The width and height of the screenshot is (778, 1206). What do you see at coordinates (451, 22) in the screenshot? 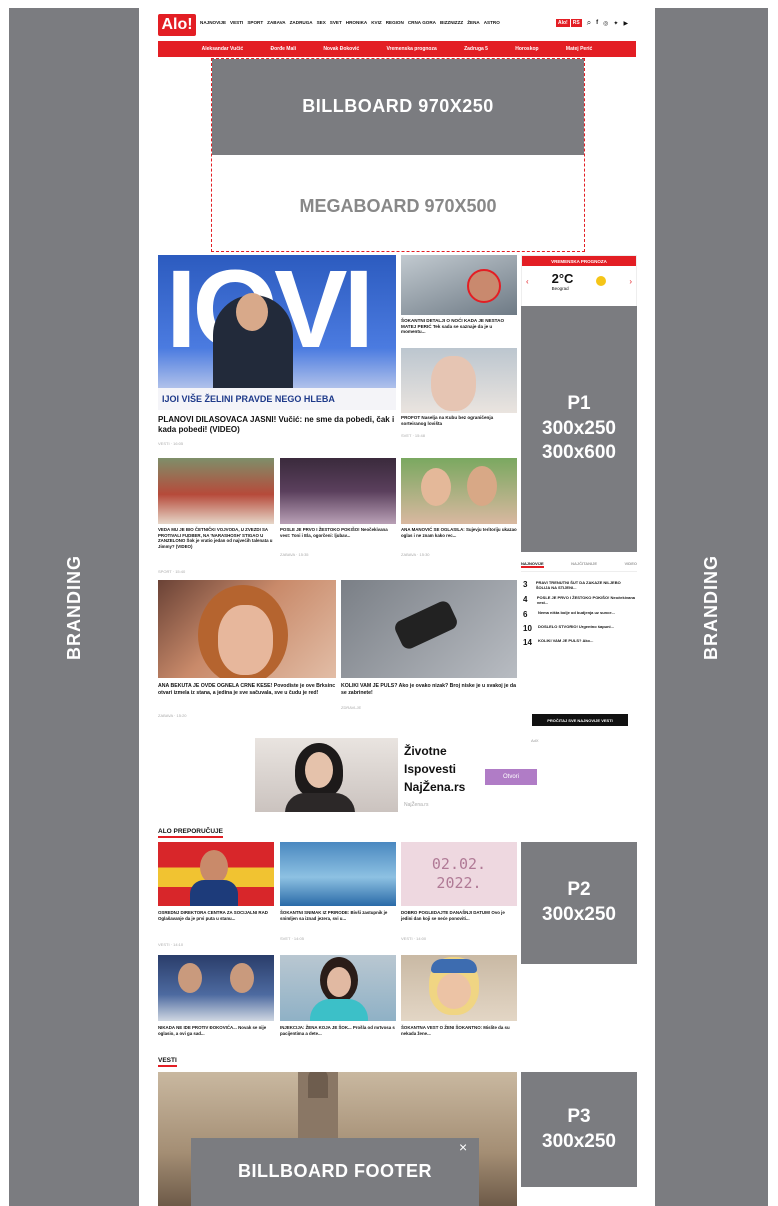
I see `nav-item: BIZZNIZZZ` at bounding box center [451, 22].